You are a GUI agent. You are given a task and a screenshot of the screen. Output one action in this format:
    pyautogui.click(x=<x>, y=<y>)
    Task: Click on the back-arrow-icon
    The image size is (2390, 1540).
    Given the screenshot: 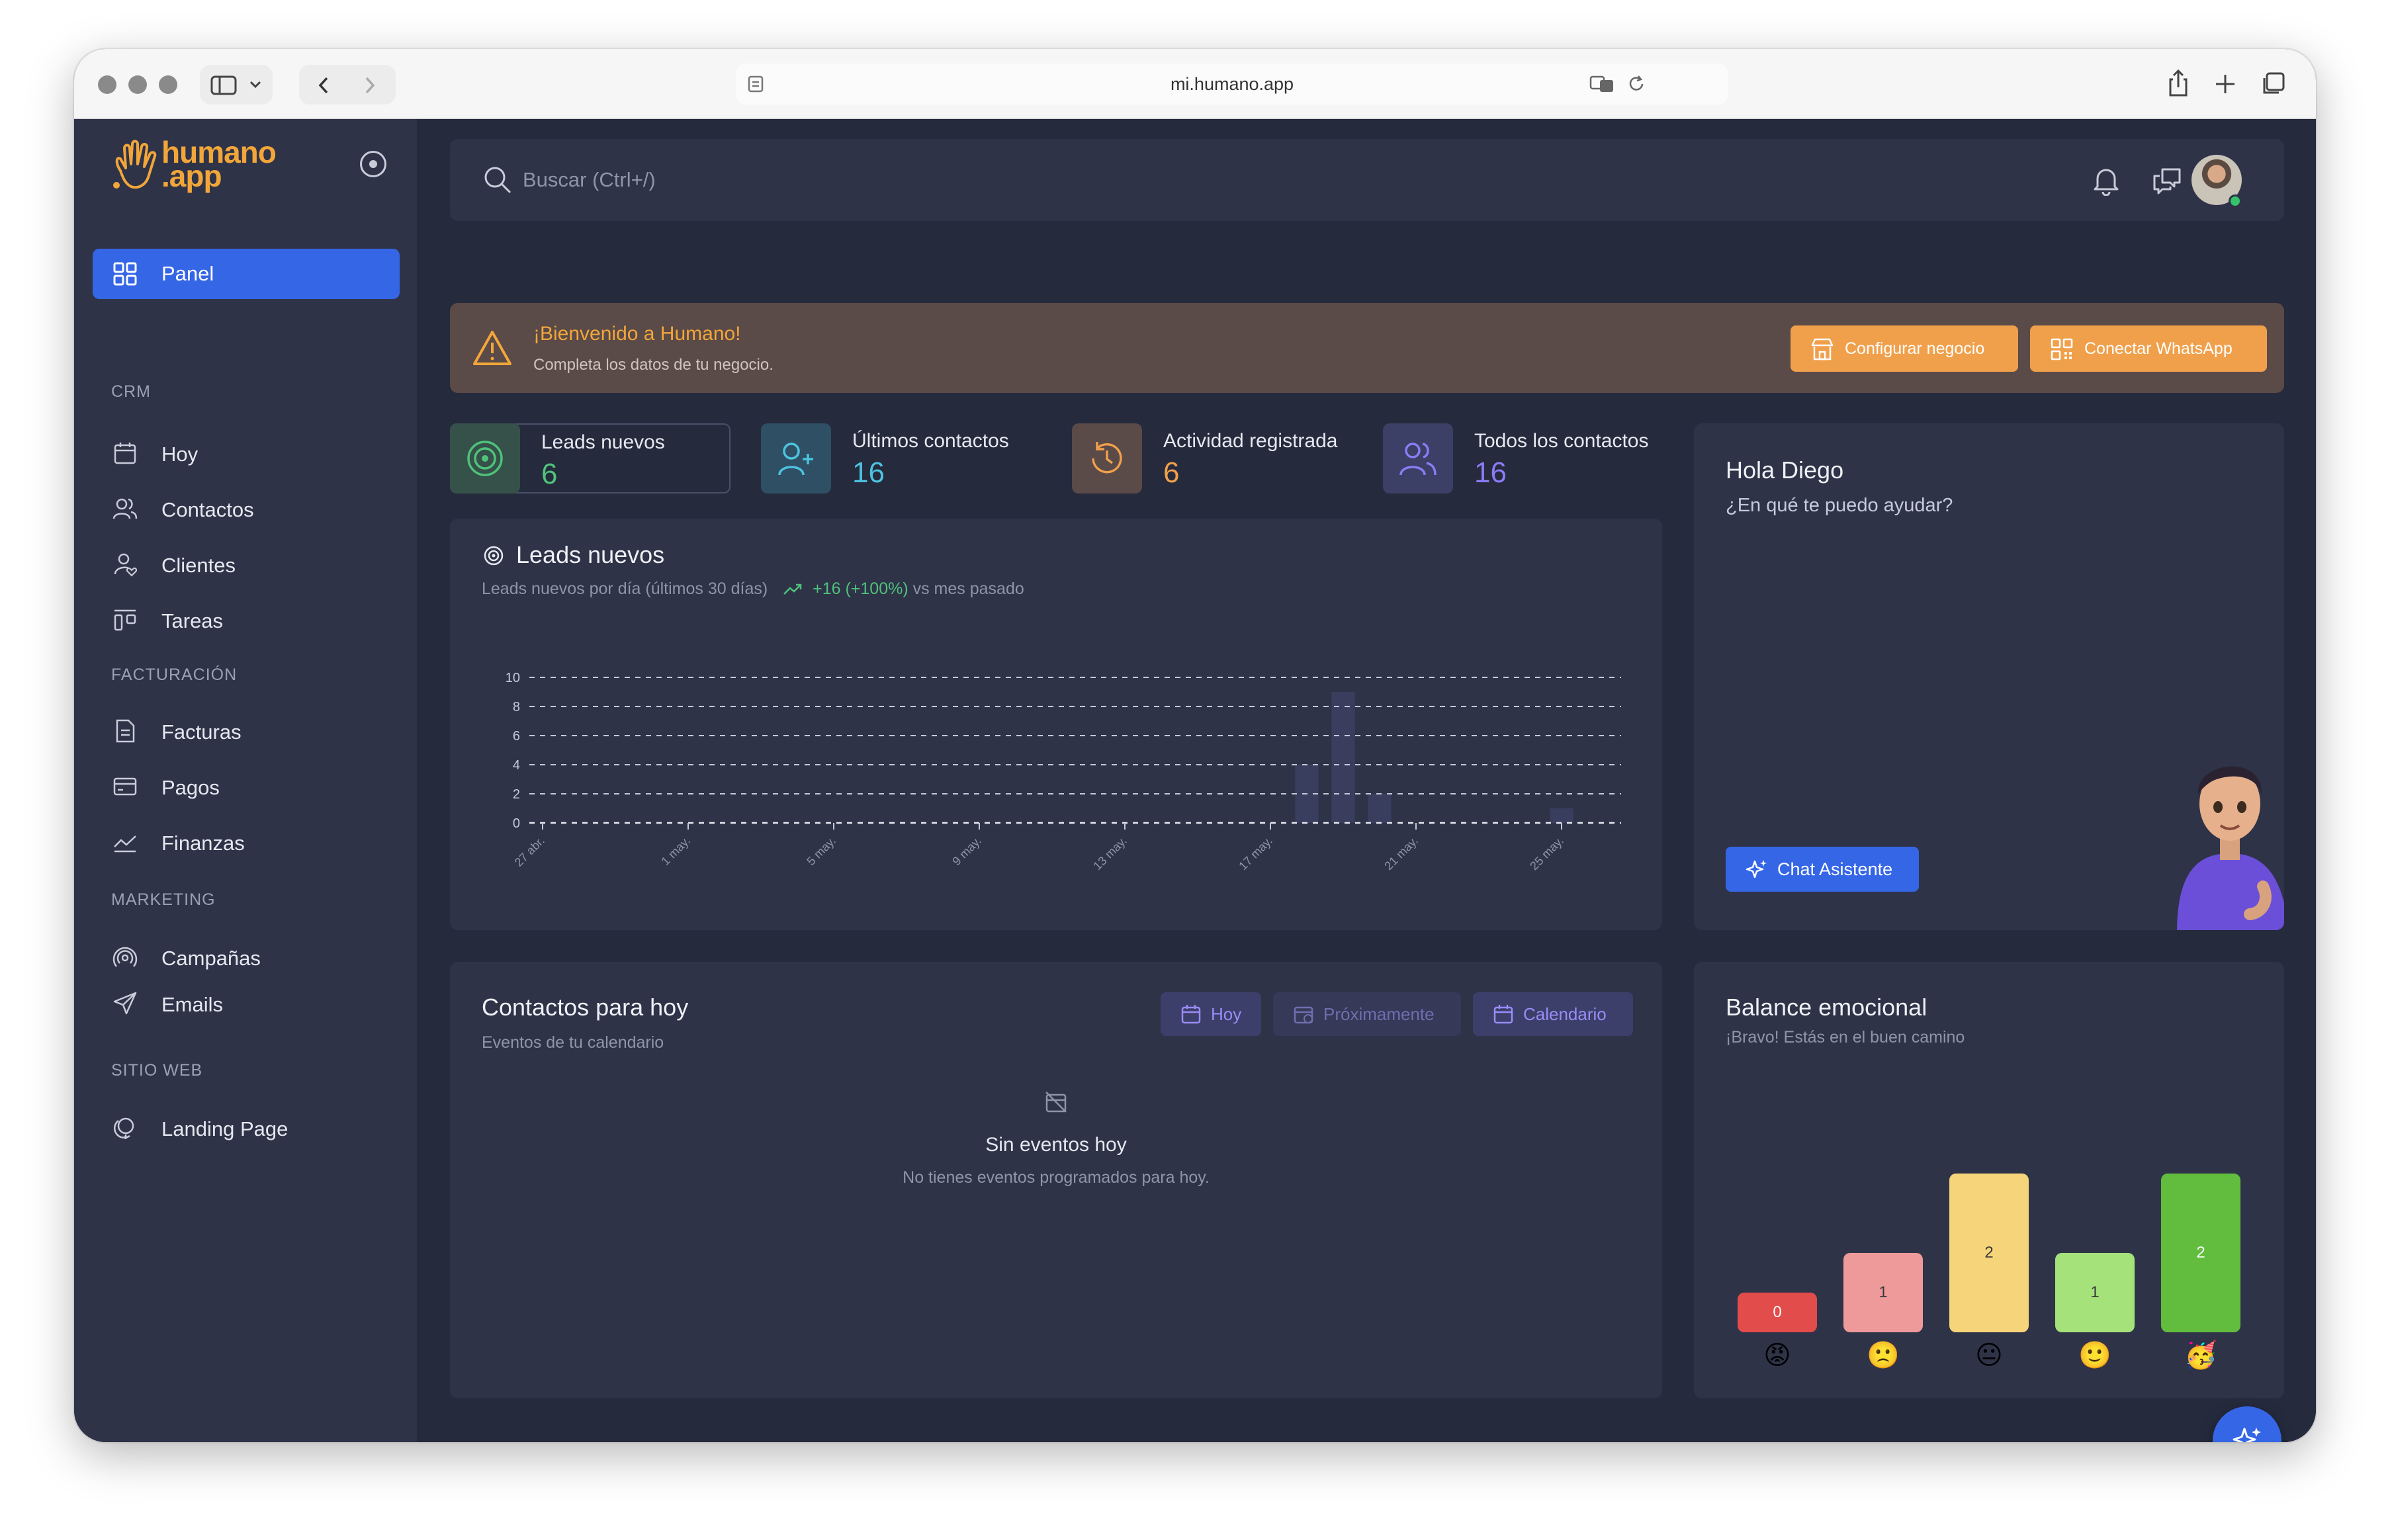 What is the action you would take?
    pyautogui.click(x=324, y=85)
    